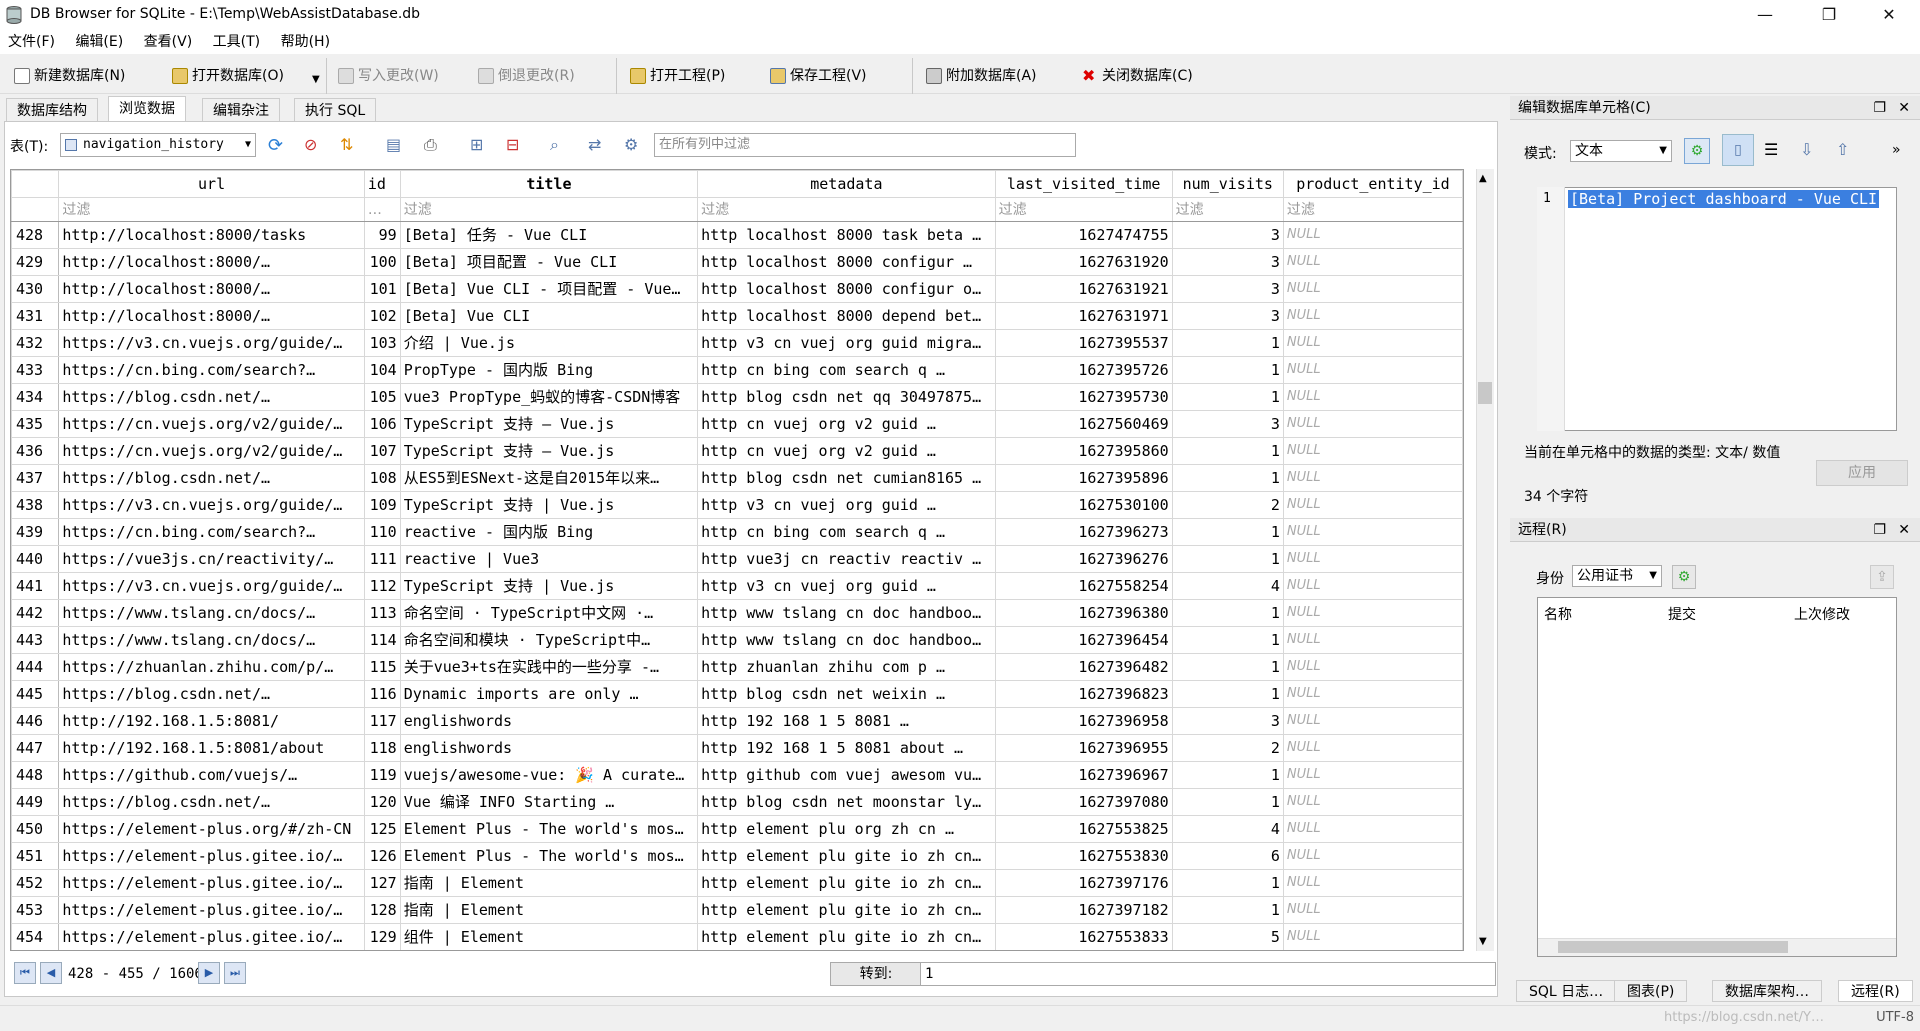  What do you see at coordinates (549, 235) in the screenshot?
I see `cell-title: [Beta] 任务 - Vue CLI` at bounding box center [549, 235].